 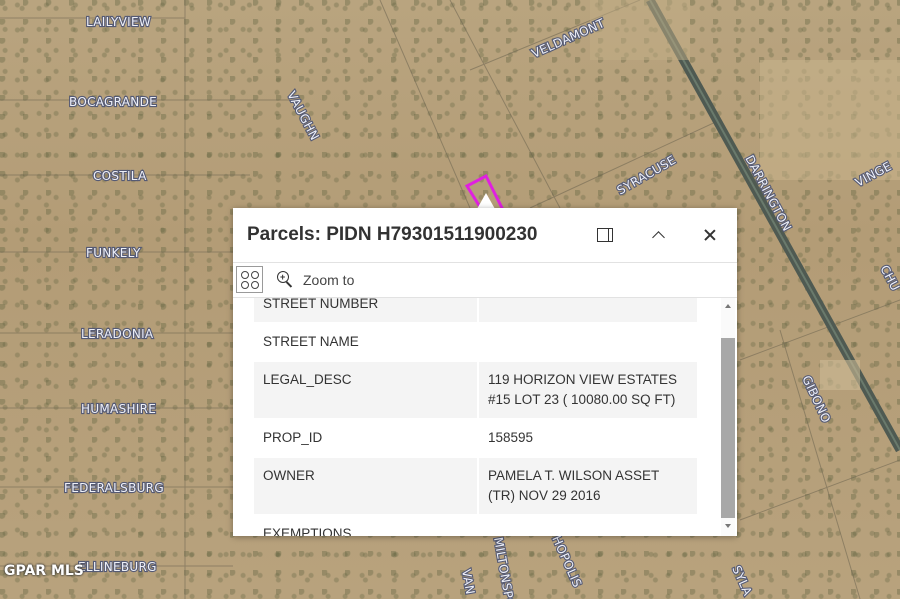 What do you see at coordinates (587, 486) in the screenshot?
I see `attribute-value: PAMELA T. WILSON ASSET (TR) NOV 29 2016` at bounding box center [587, 486].